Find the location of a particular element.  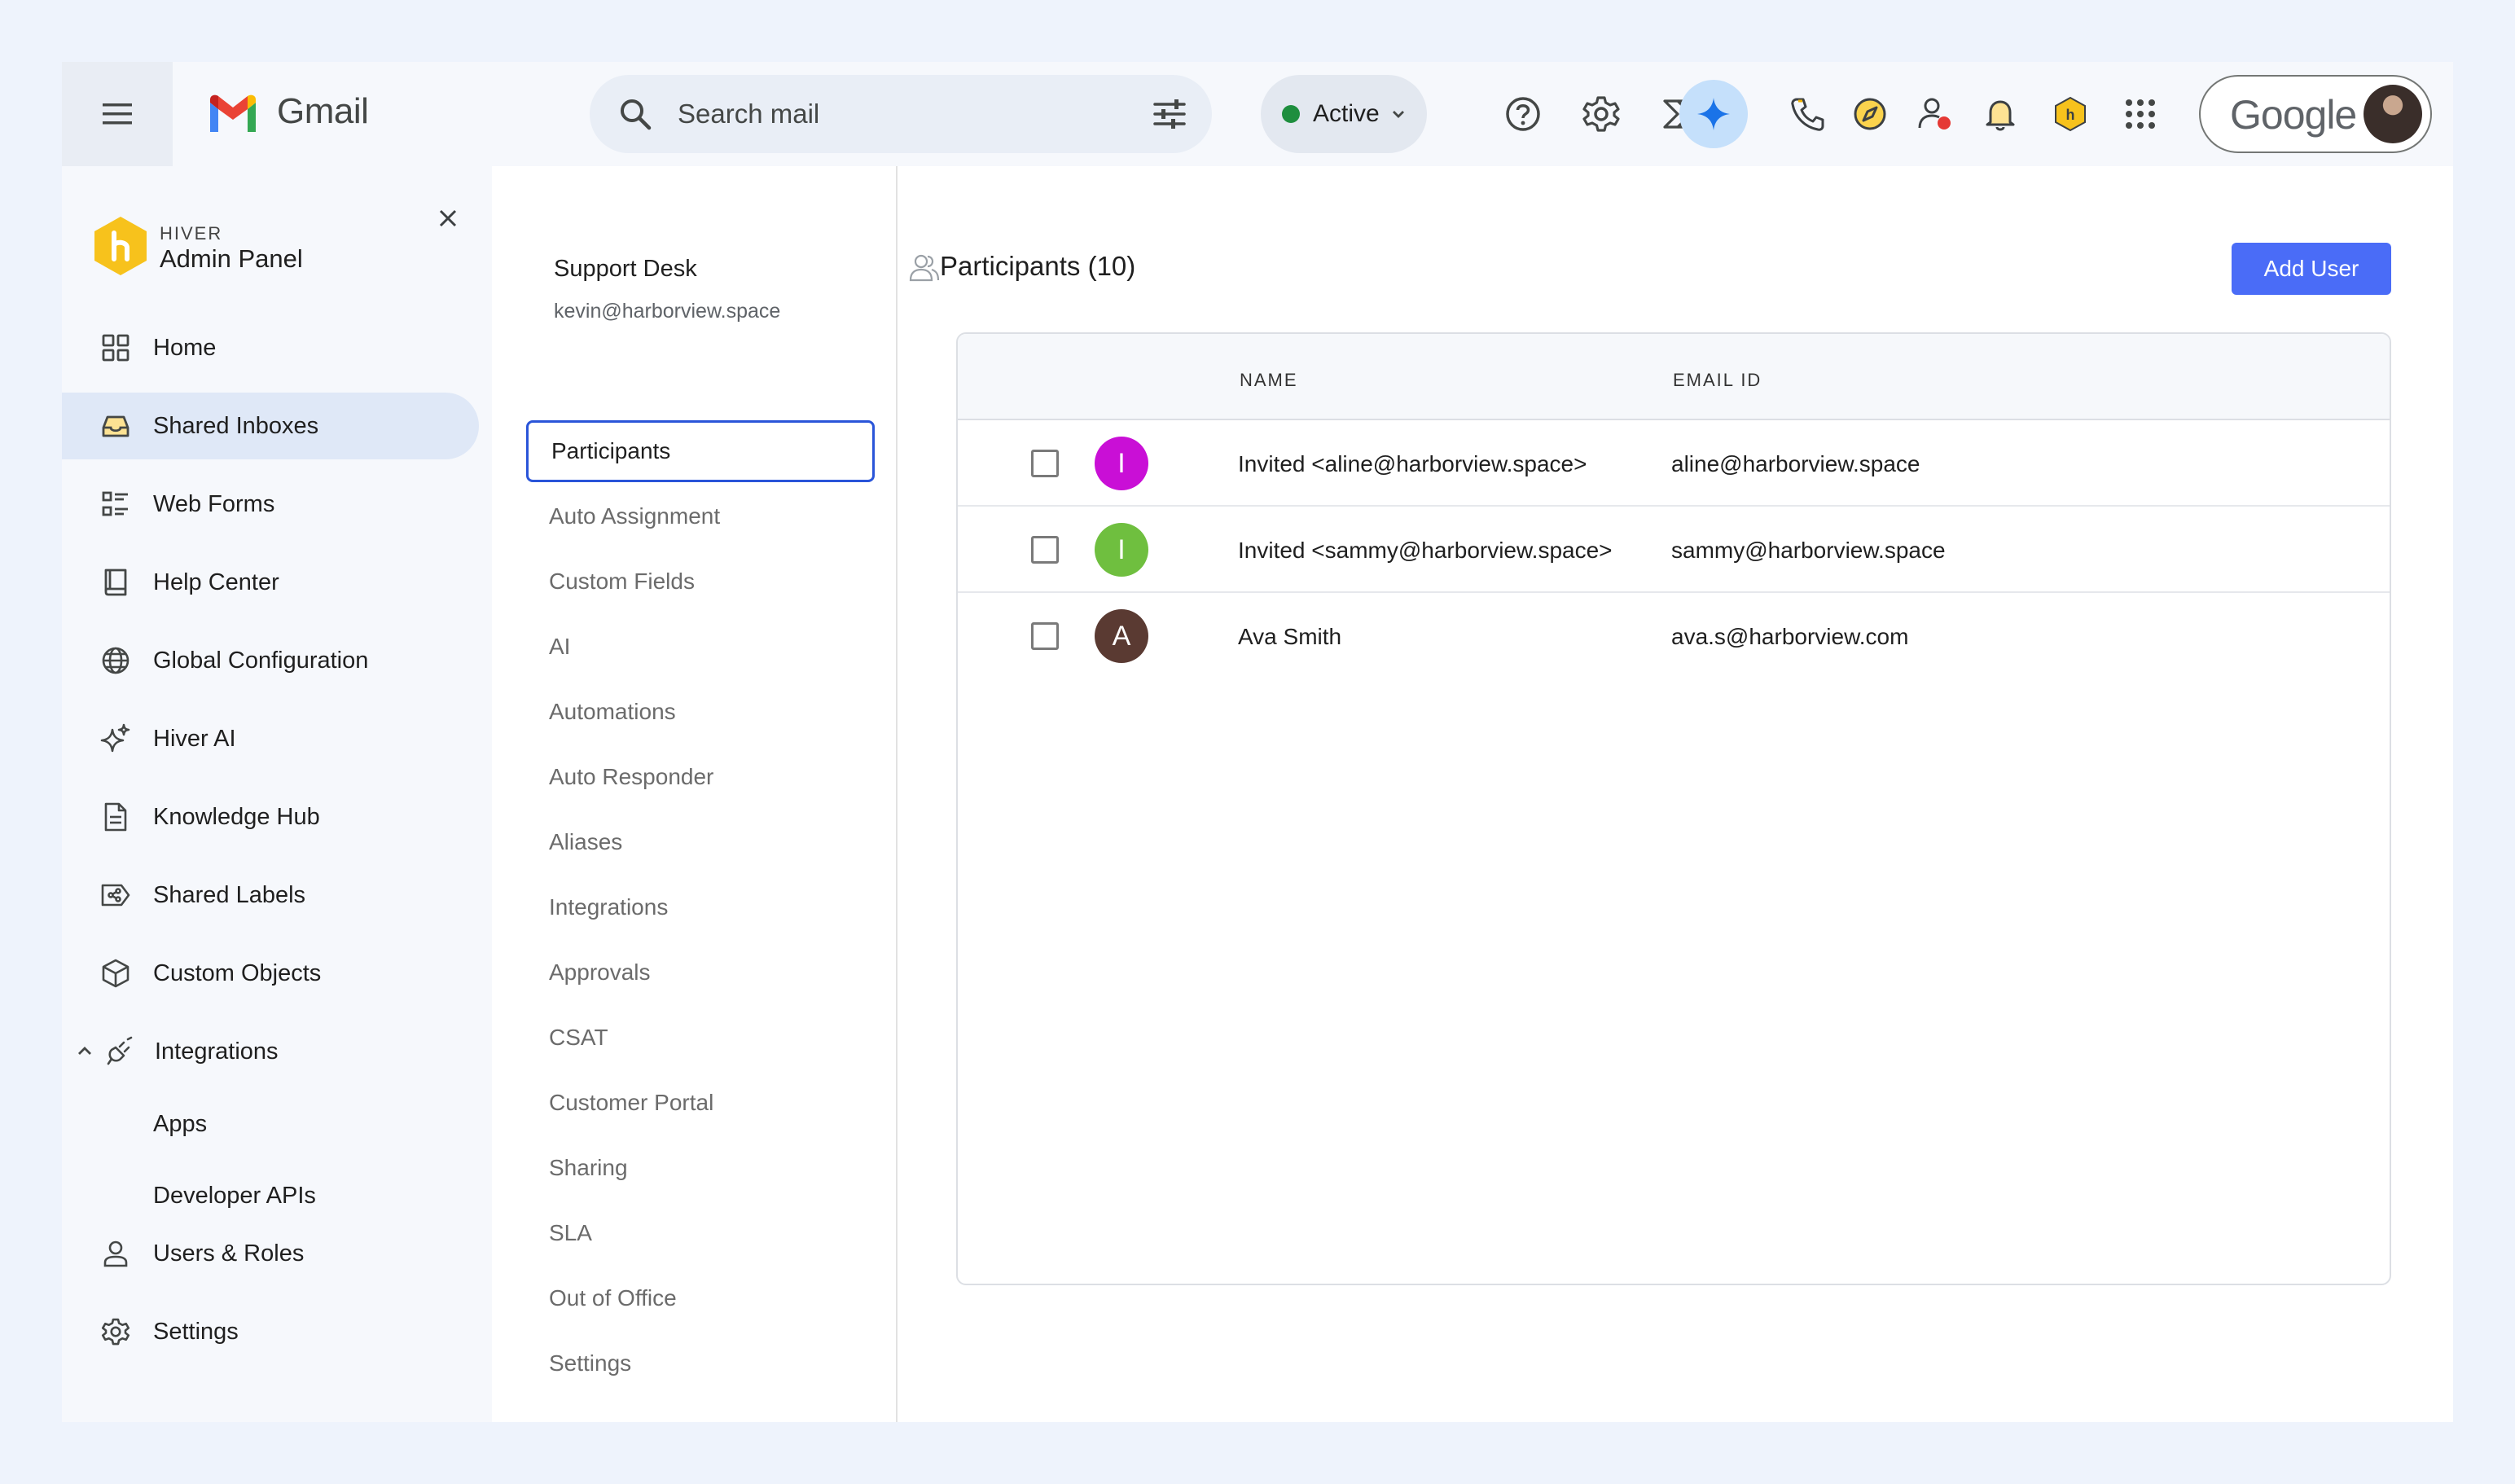

gmail-logo-icon is located at coordinates (233, 113).